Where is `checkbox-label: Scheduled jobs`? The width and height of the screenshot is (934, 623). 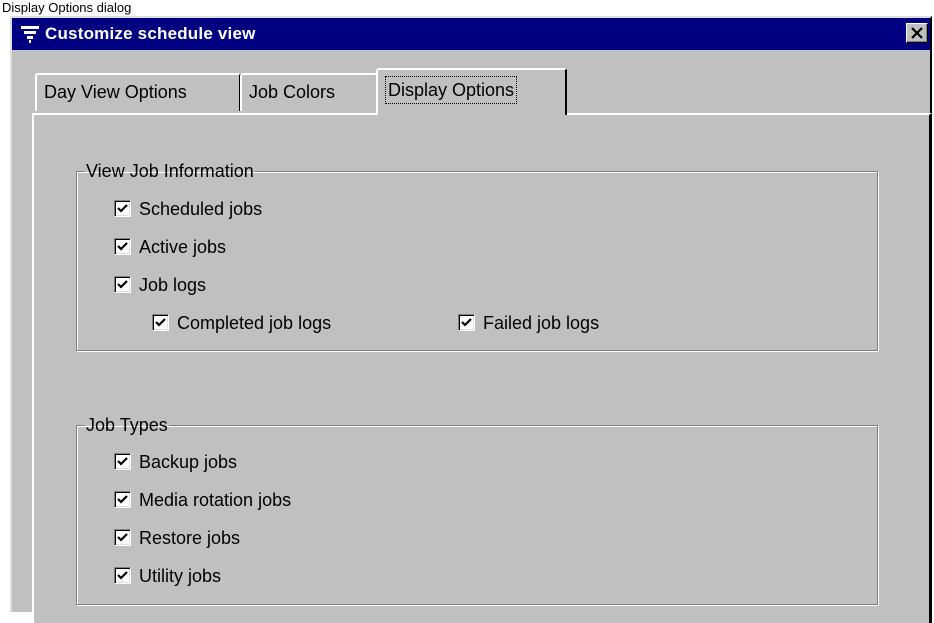
checkbox-label: Scheduled jobs is located at coordinates (201, 209).